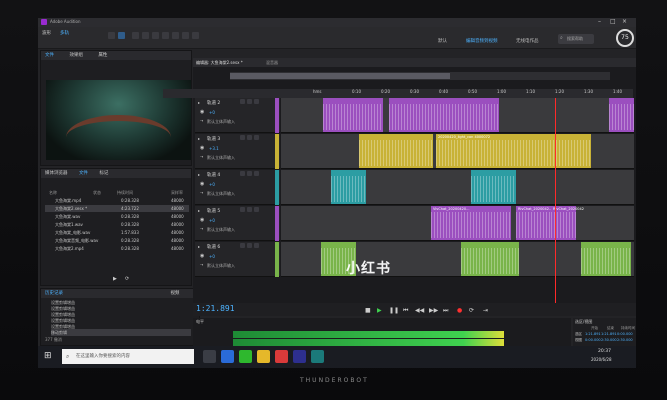 The height and width of the screenshot is (400, 667). I want to click on loop-button: ⟳, so click(471, 310).